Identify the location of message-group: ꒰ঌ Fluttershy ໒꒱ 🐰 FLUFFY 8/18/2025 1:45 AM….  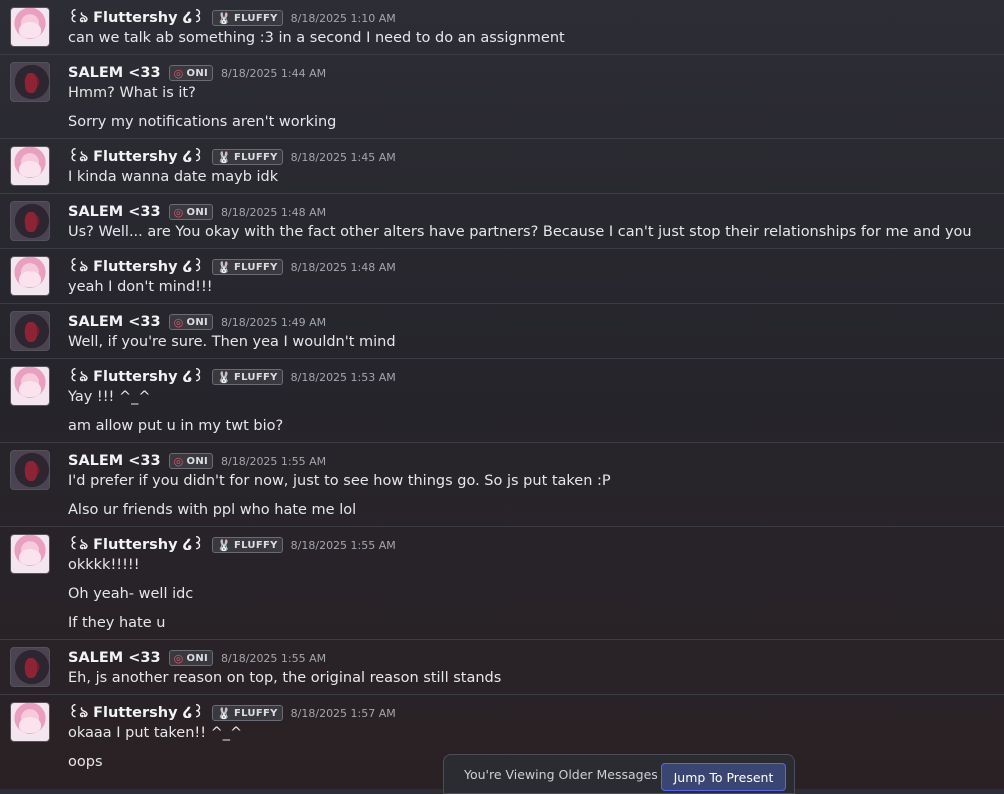
(502, 165).